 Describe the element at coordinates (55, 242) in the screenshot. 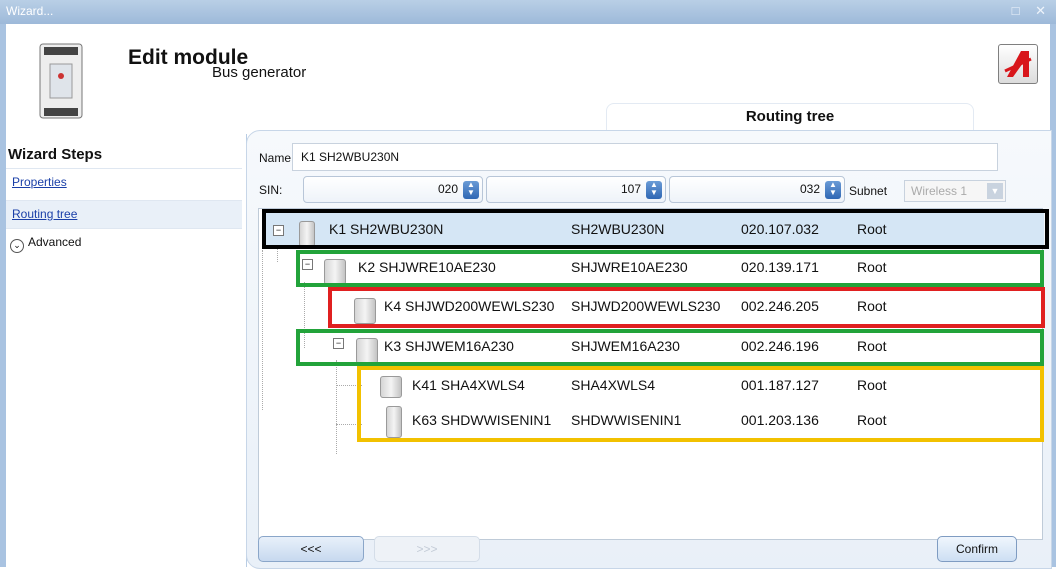

I see `step-advanced-label: Advanced` at that location.